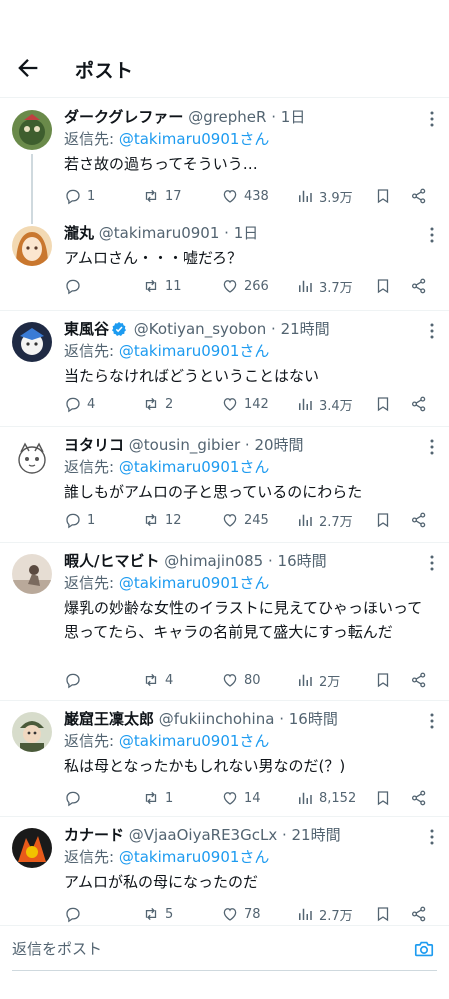 This screenshot has height=999, width=449. What do you see at coordinates (241, 680) in the screenshot?
I see `like-button: 80` at bounding box center [241, 680].